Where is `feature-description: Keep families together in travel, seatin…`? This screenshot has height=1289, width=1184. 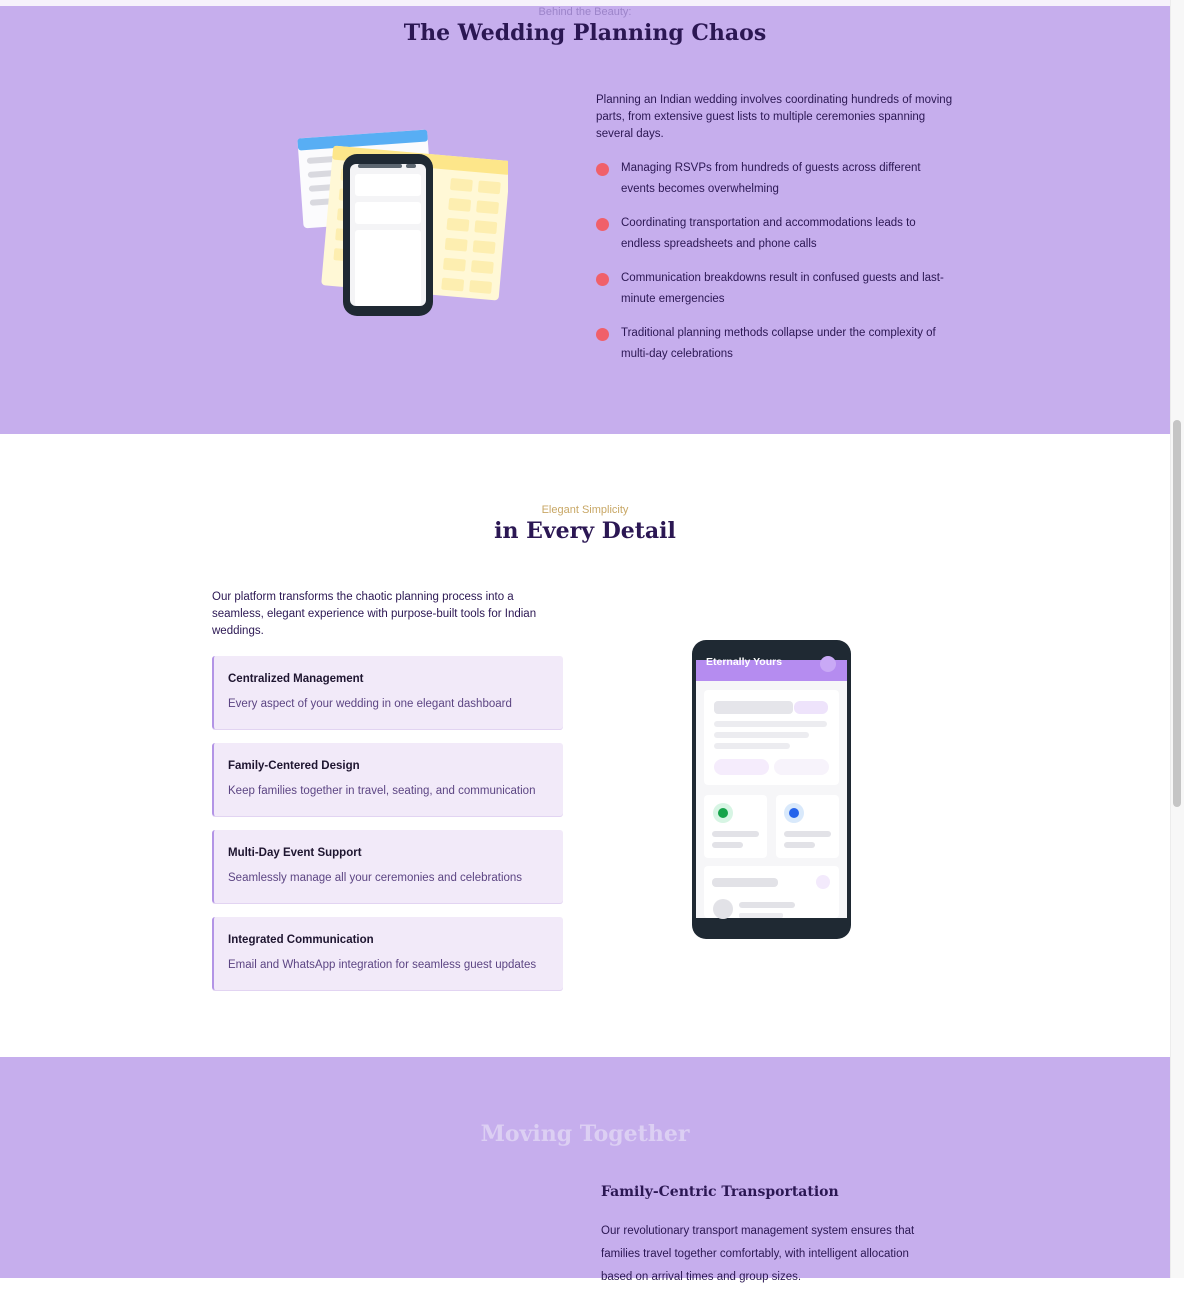
feature-description: Keep families together in travel, seatin… is located at coordinates (382, 791).